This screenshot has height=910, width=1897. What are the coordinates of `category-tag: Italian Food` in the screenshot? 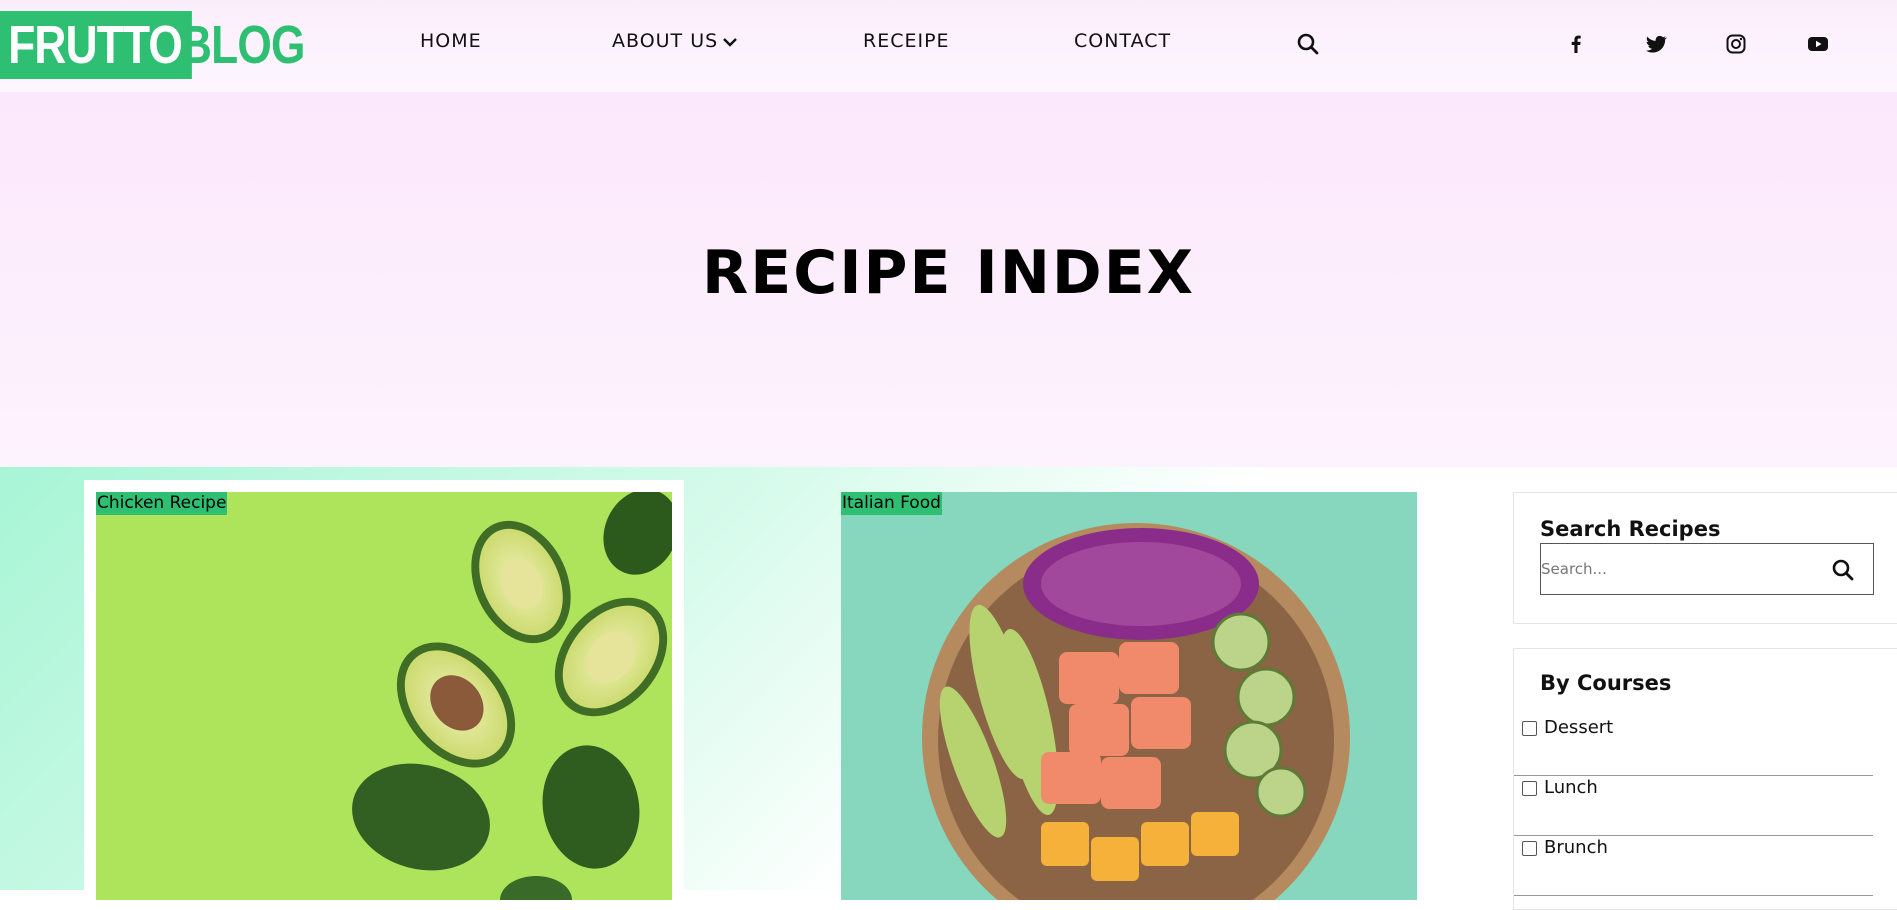 It's located at (891, 503).